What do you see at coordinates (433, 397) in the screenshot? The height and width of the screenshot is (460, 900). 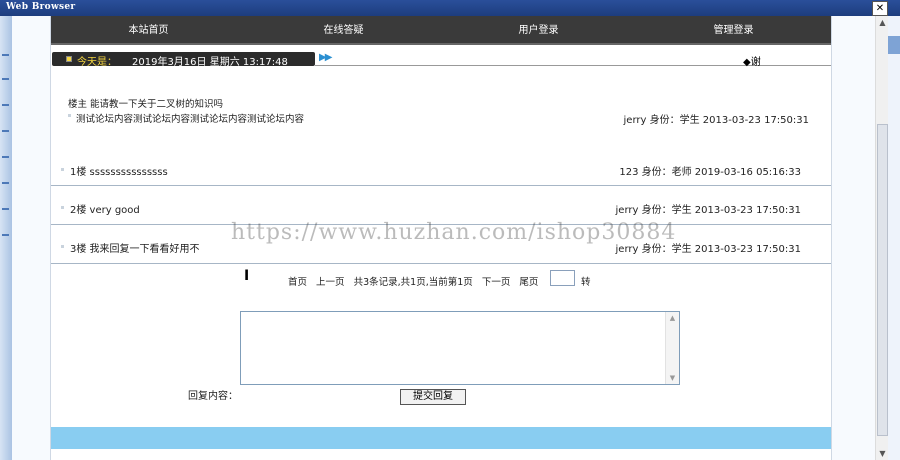 I see `submit-reply-button: 提交回复` at bounding box center [433, 397].